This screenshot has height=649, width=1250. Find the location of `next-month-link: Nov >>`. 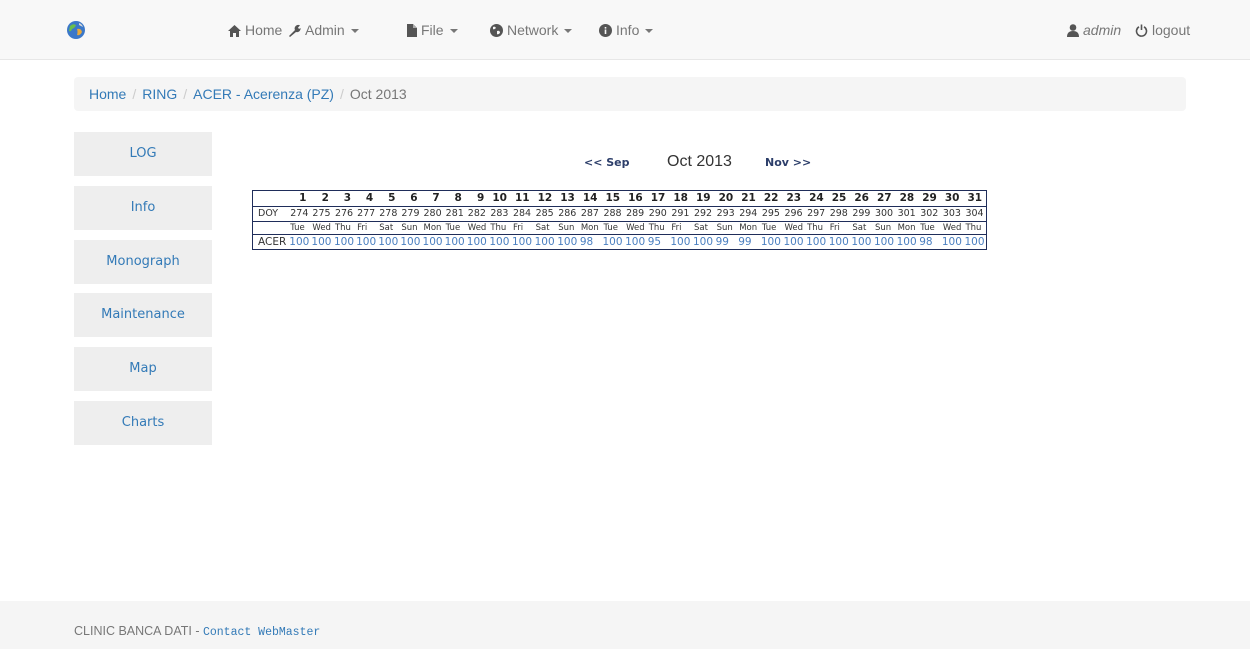

next-month-link: Nov >> is located at coordinates (788, 161).